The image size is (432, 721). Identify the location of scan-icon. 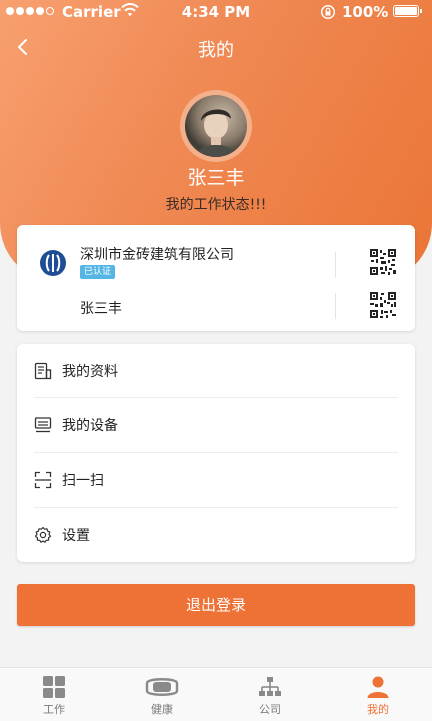
(43, 480).